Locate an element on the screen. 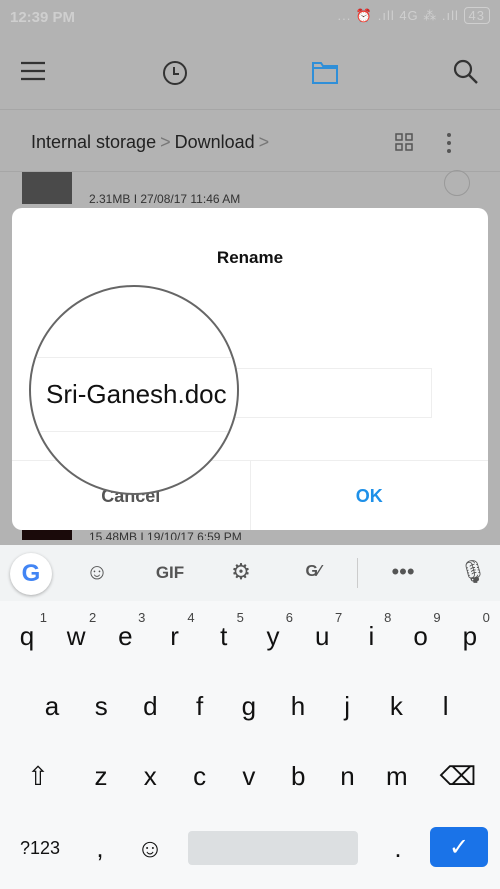 The image size is (500, 889). key-m: m is located at coordinates (397, 776).